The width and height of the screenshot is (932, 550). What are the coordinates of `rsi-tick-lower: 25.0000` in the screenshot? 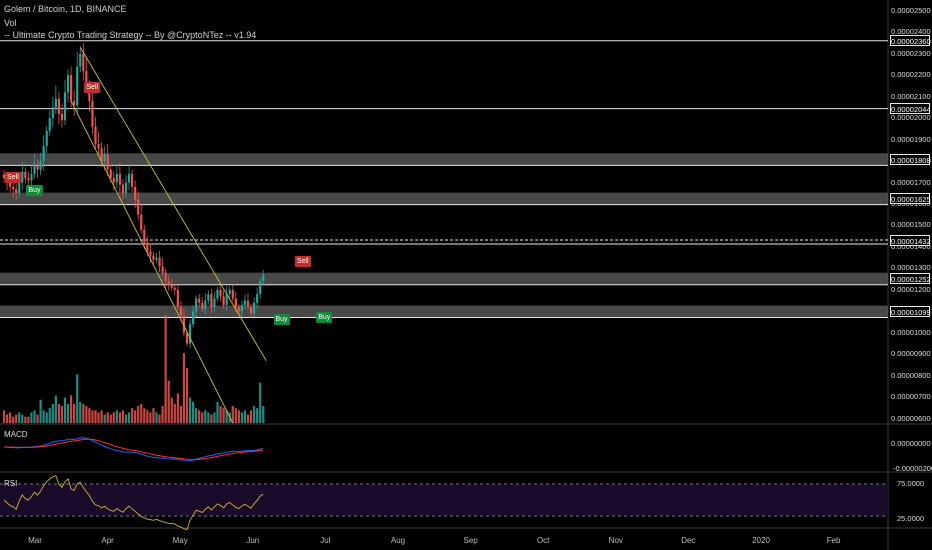 It's located at (911, 518).